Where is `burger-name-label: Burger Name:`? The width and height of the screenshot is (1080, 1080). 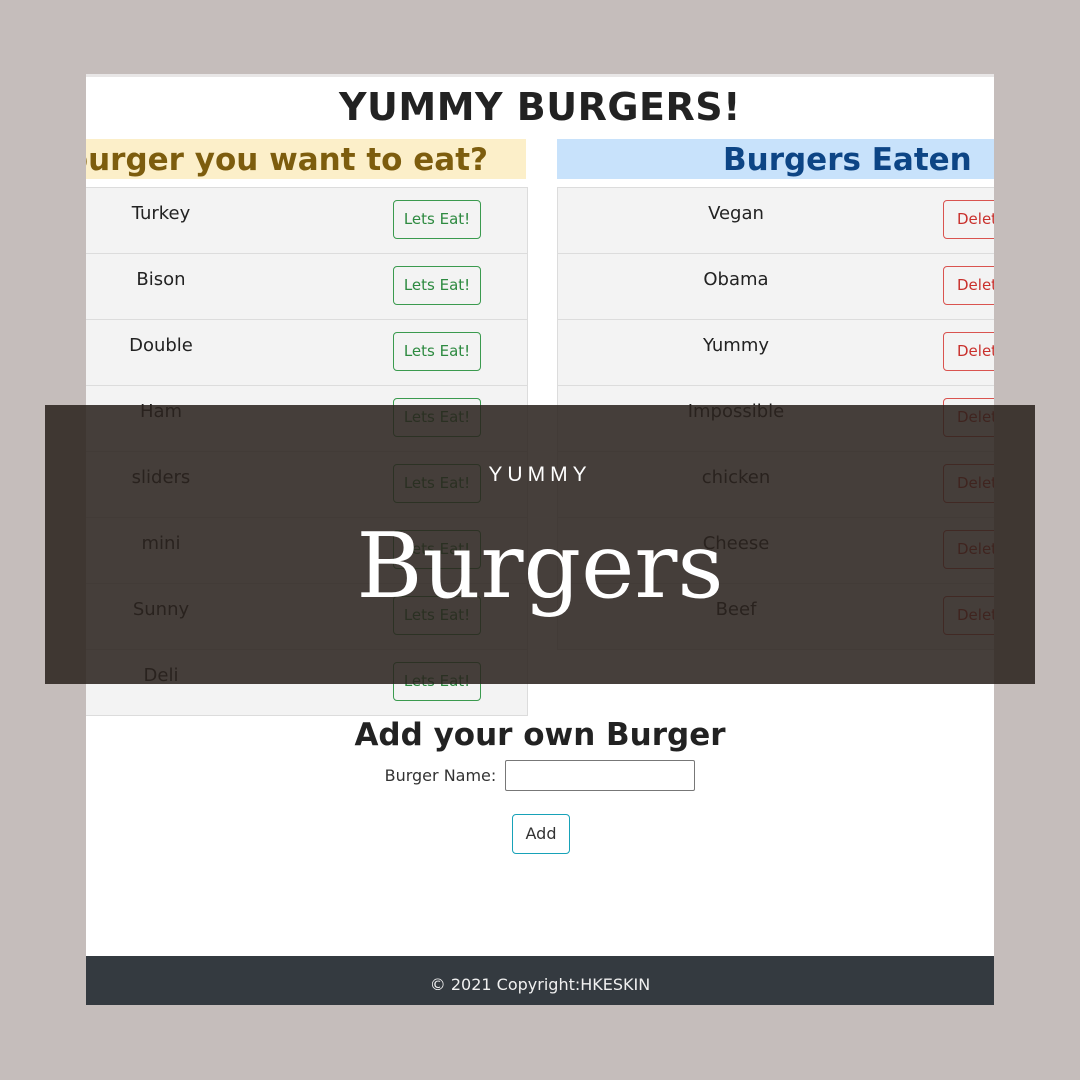 burger-name-label: Burger Name: is located at coordinates (440, 775).